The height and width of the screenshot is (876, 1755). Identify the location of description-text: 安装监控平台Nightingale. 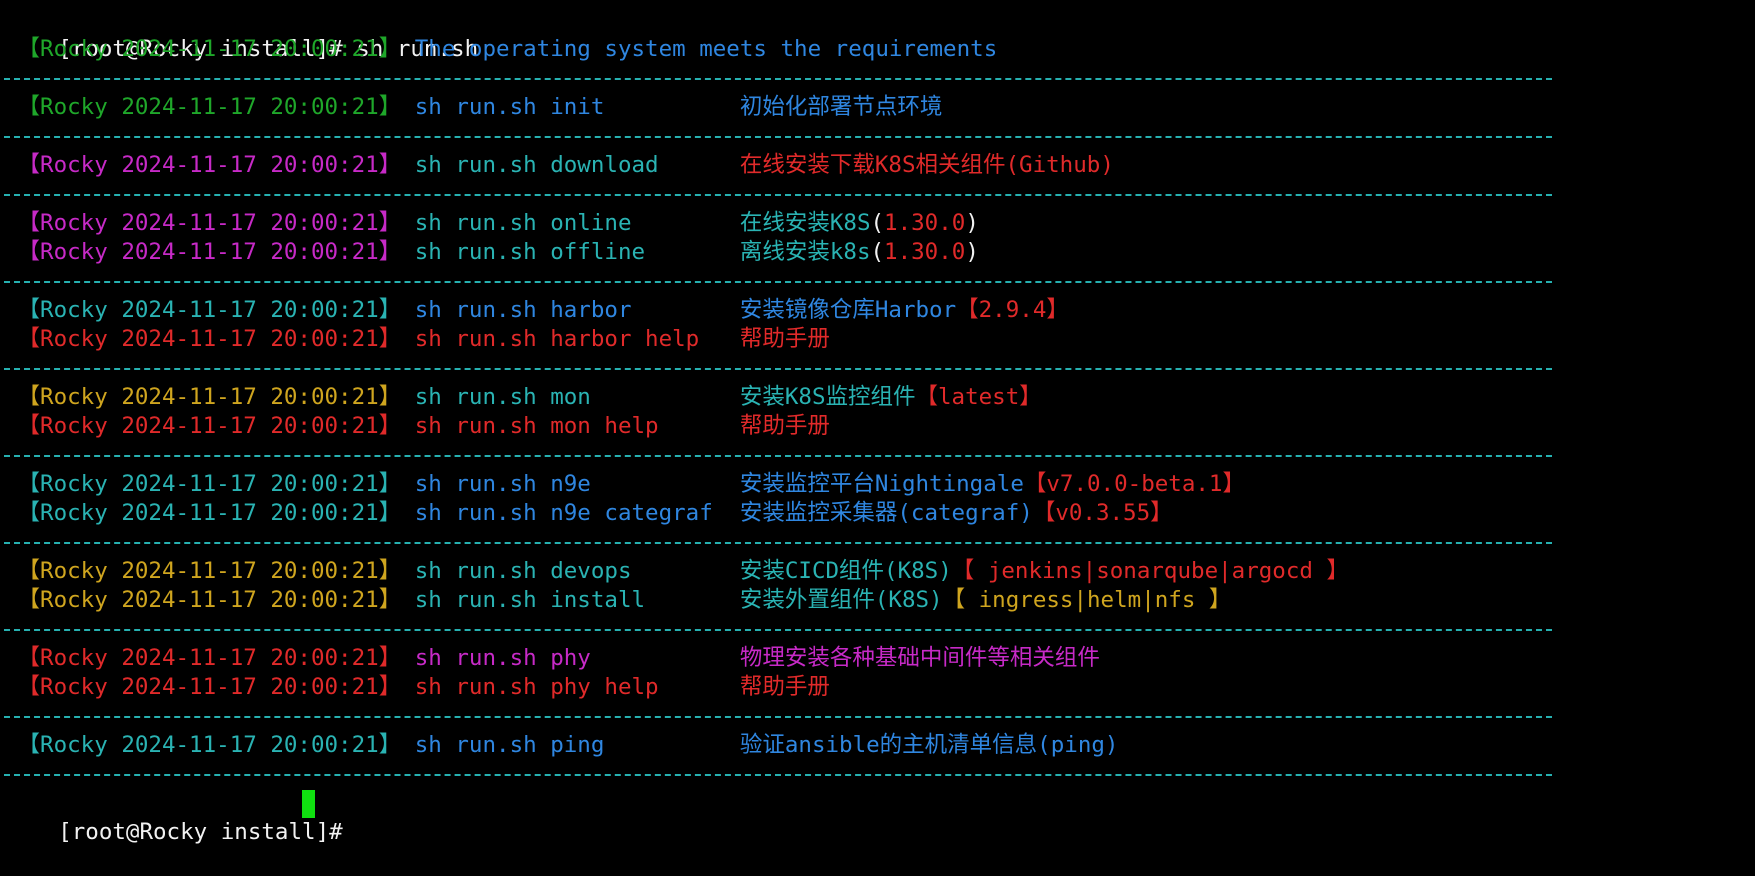
(881, 484).